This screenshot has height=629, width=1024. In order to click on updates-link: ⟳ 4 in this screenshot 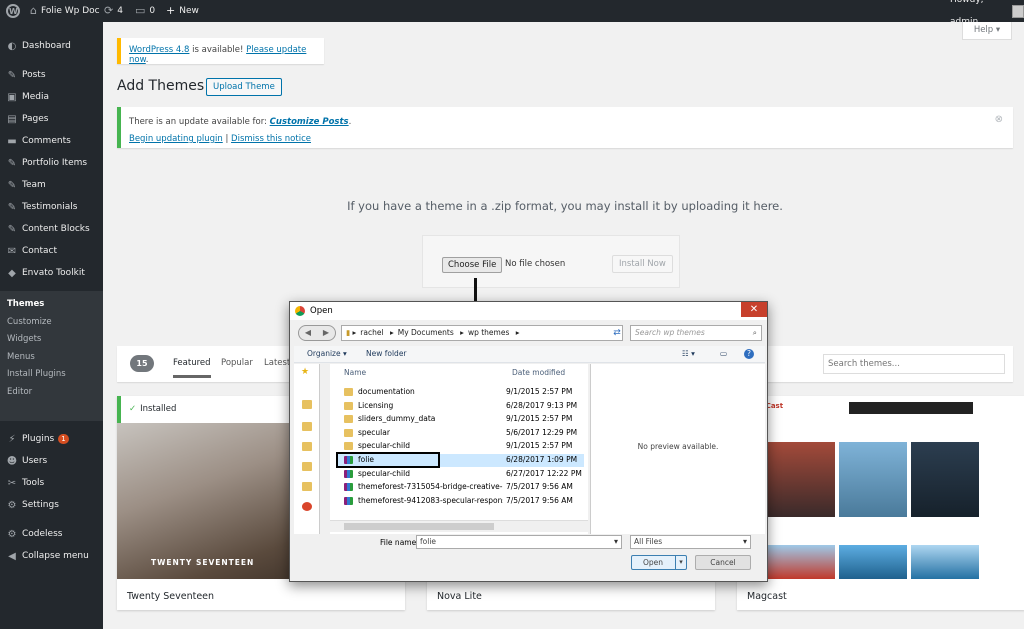, I will do `click(113, 11)`.